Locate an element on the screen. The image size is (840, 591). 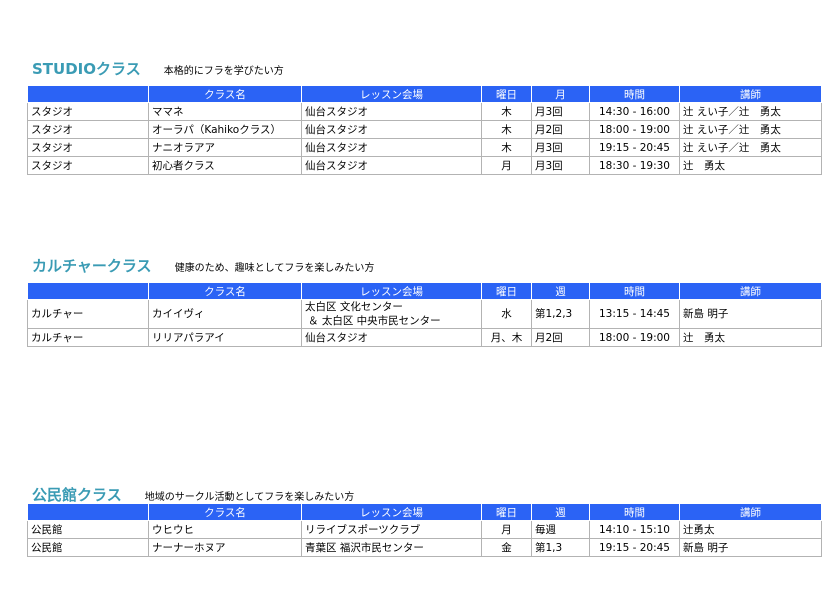
culture-section-subtitle: 健康のため、趣味としてフラを楽しみたい方 is located at coordinates (274, 268).